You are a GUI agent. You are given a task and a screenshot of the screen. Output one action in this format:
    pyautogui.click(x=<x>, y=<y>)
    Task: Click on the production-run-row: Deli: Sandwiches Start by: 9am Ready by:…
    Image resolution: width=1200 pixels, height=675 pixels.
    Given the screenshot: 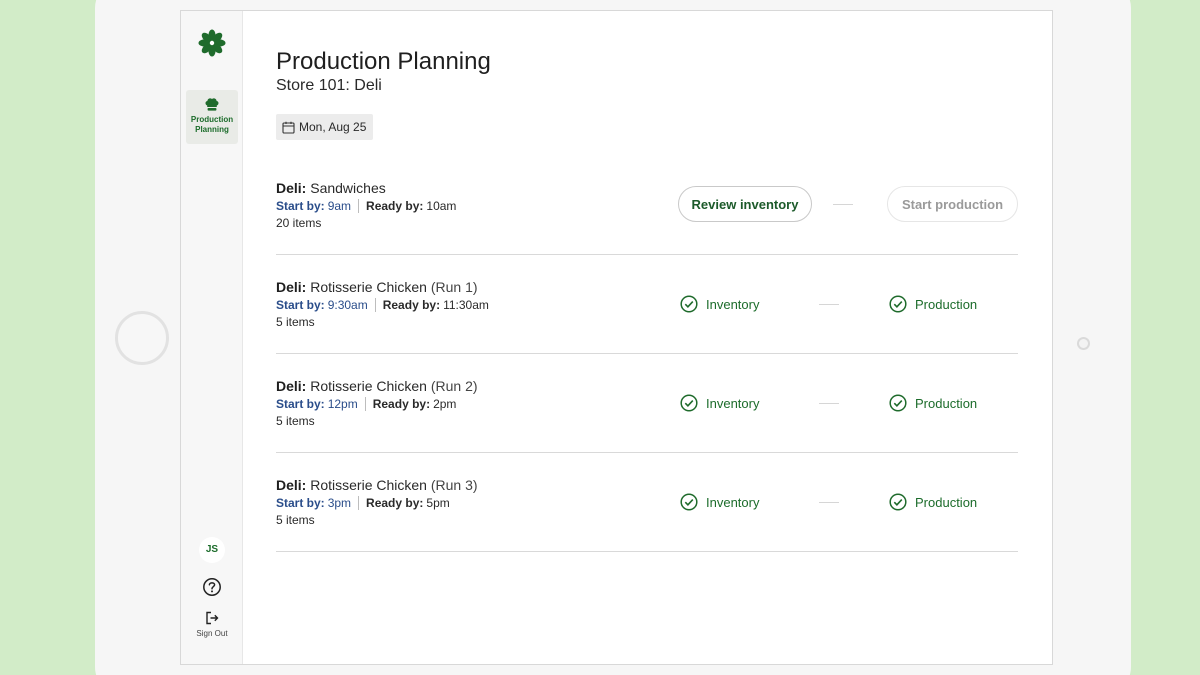 What is the action you would take?
    pyautogui.click(x=647, y=205)
    